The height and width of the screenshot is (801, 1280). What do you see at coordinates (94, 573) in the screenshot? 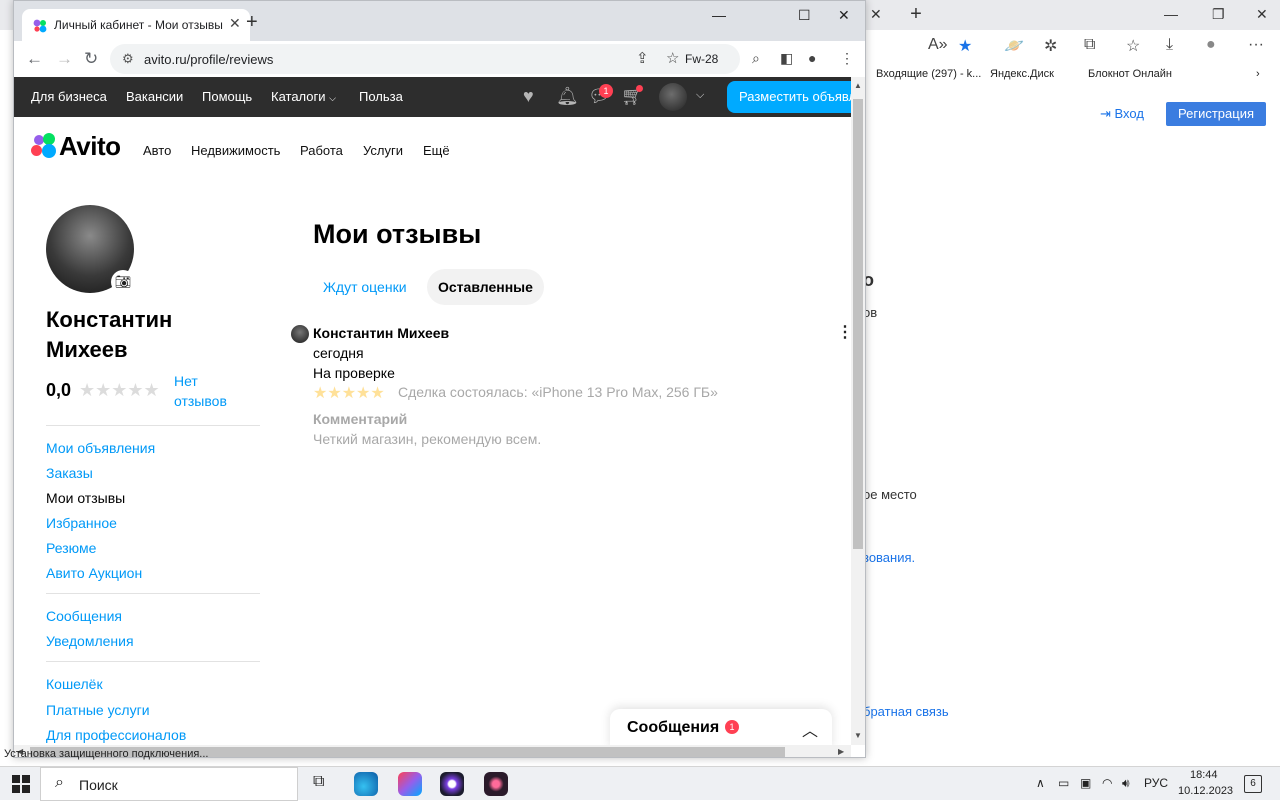
I see `sidebar-item-auction: Авито Аукцион` at bounding box center [94, 573].